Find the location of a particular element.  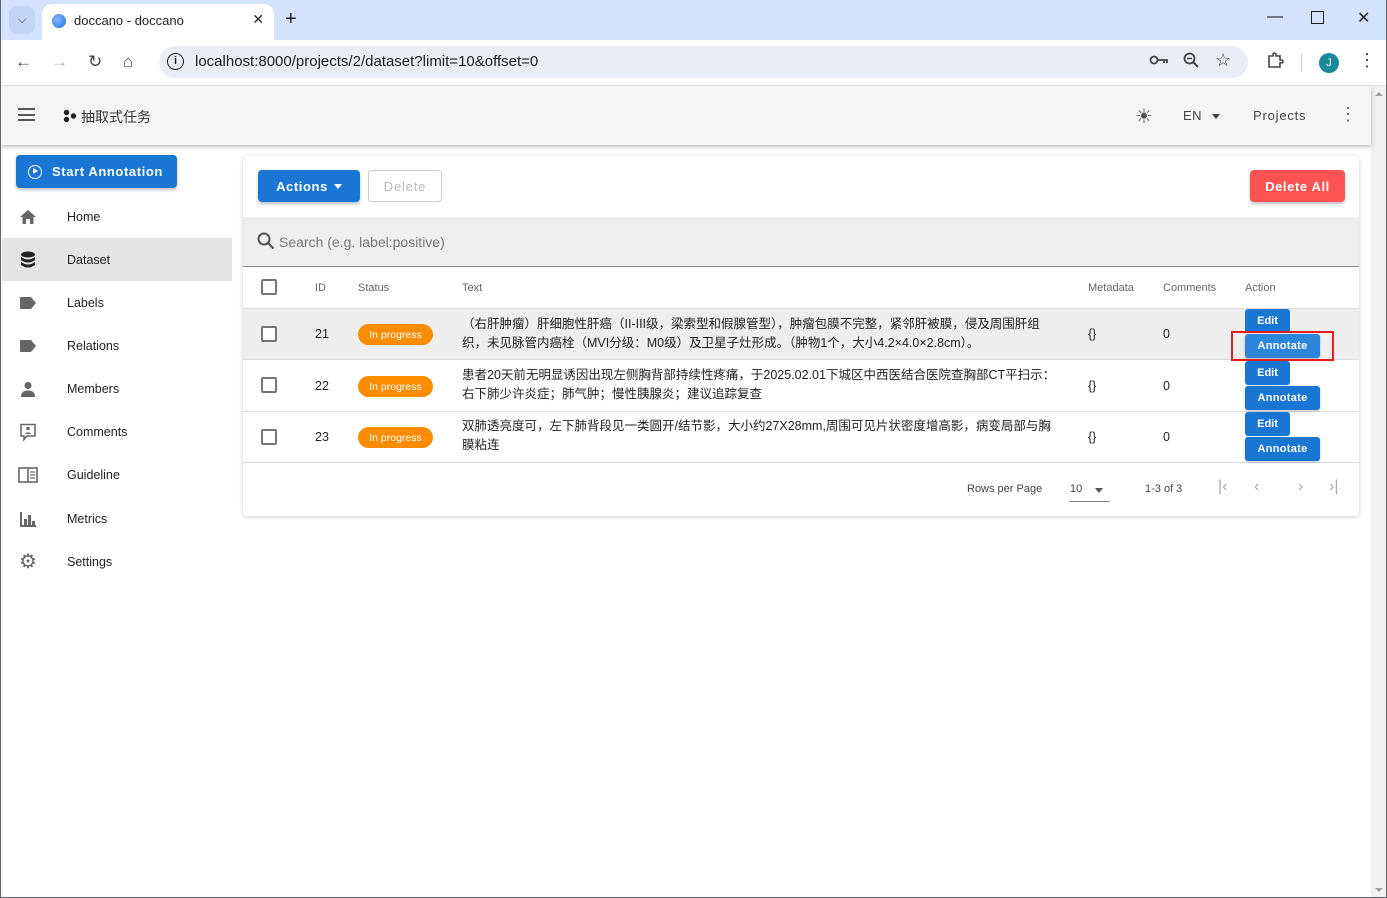

zoom-icon is located at coordinates (1191, 62).